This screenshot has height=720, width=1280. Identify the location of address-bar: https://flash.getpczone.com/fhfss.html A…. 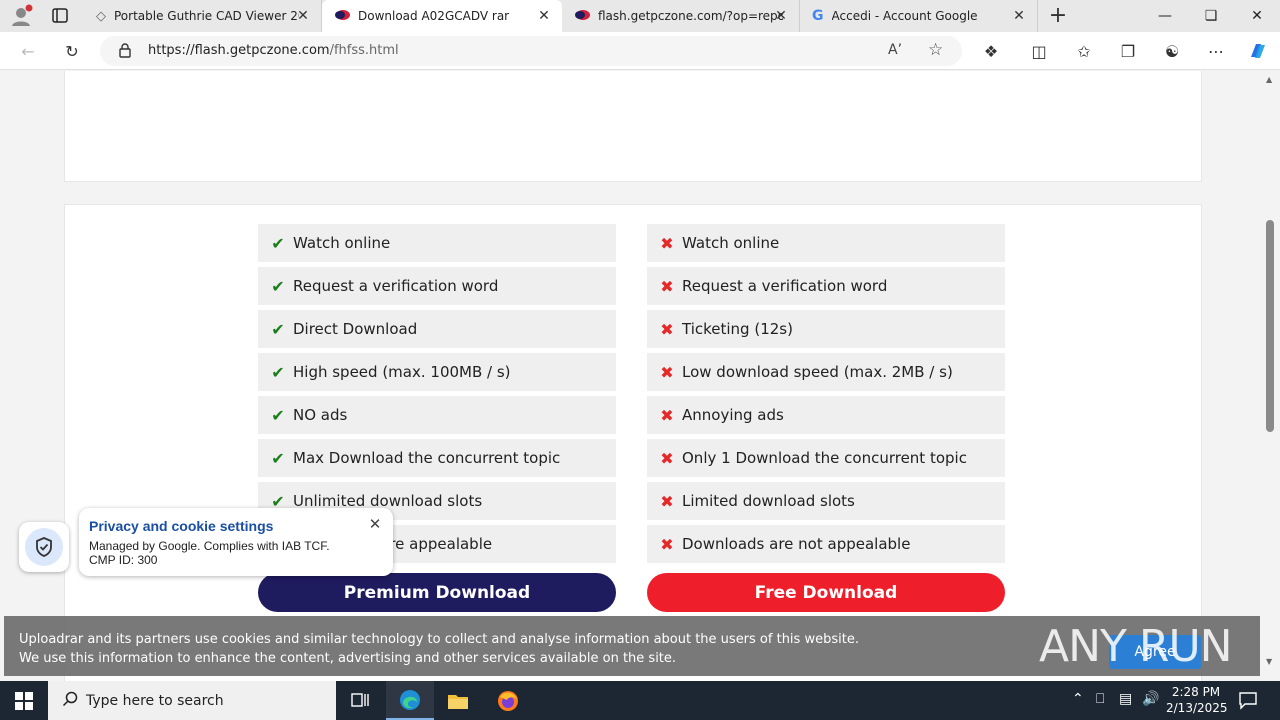
(531, 51).